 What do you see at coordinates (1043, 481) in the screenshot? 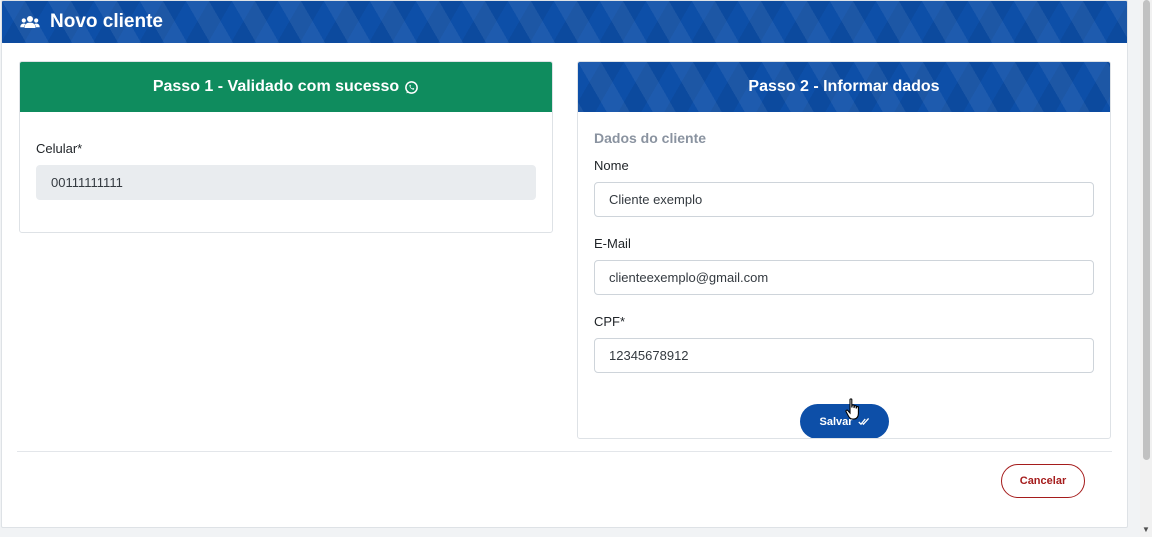
I see `cancel-button: Cancelar` at bounding box center [1043, 481].